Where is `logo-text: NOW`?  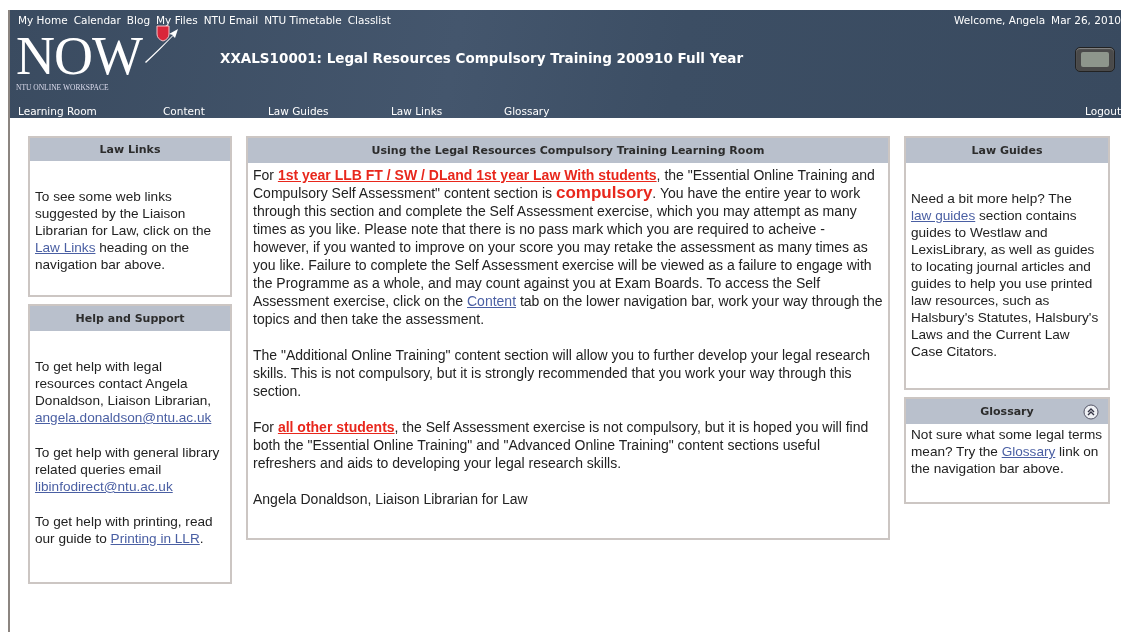
logo-text: NOW is located at coordinates (79, 55).